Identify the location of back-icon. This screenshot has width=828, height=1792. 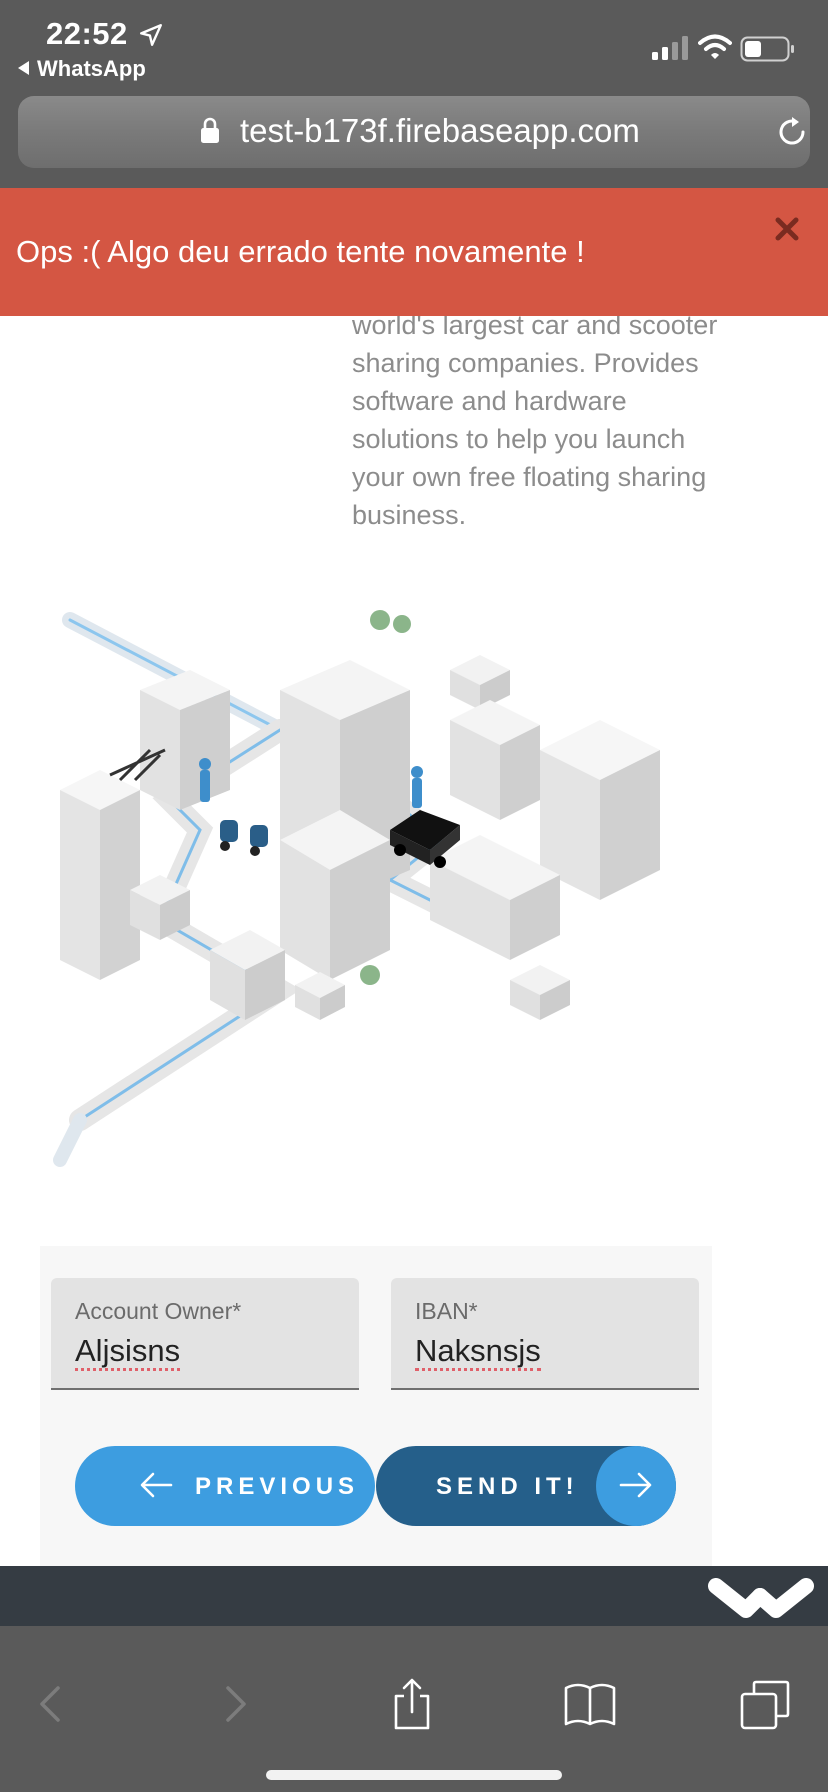
(52, 1704).